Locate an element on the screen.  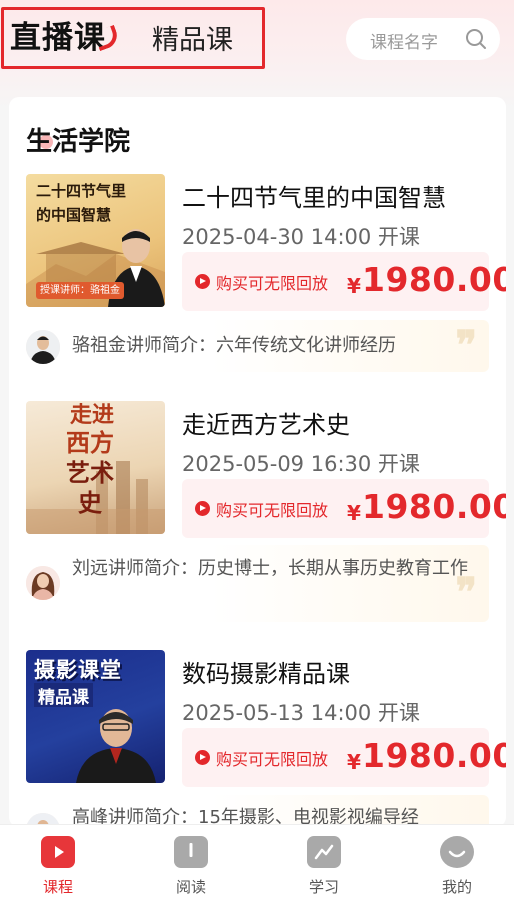
cover-lecturer-tag: 授课讲师：骆祖金 is located at coordinates (80, 290).